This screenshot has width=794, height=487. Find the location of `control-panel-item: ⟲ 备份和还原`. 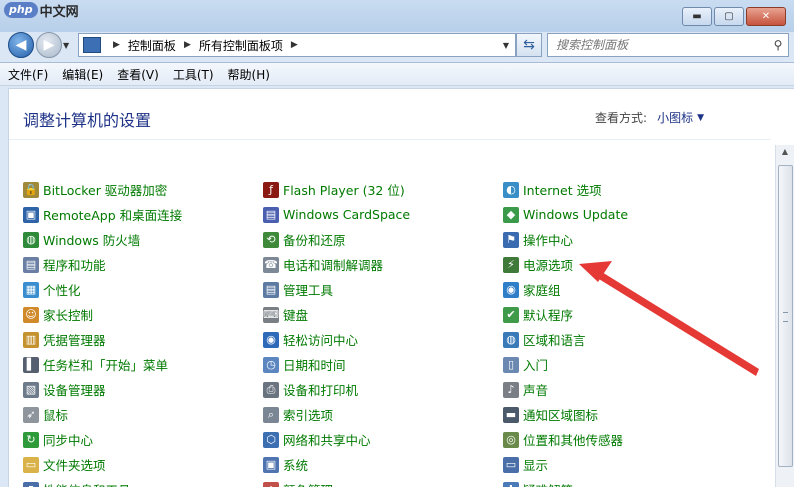

control-panel-item: ⟲ 备份和还原 is located at coordinates (336, 239).